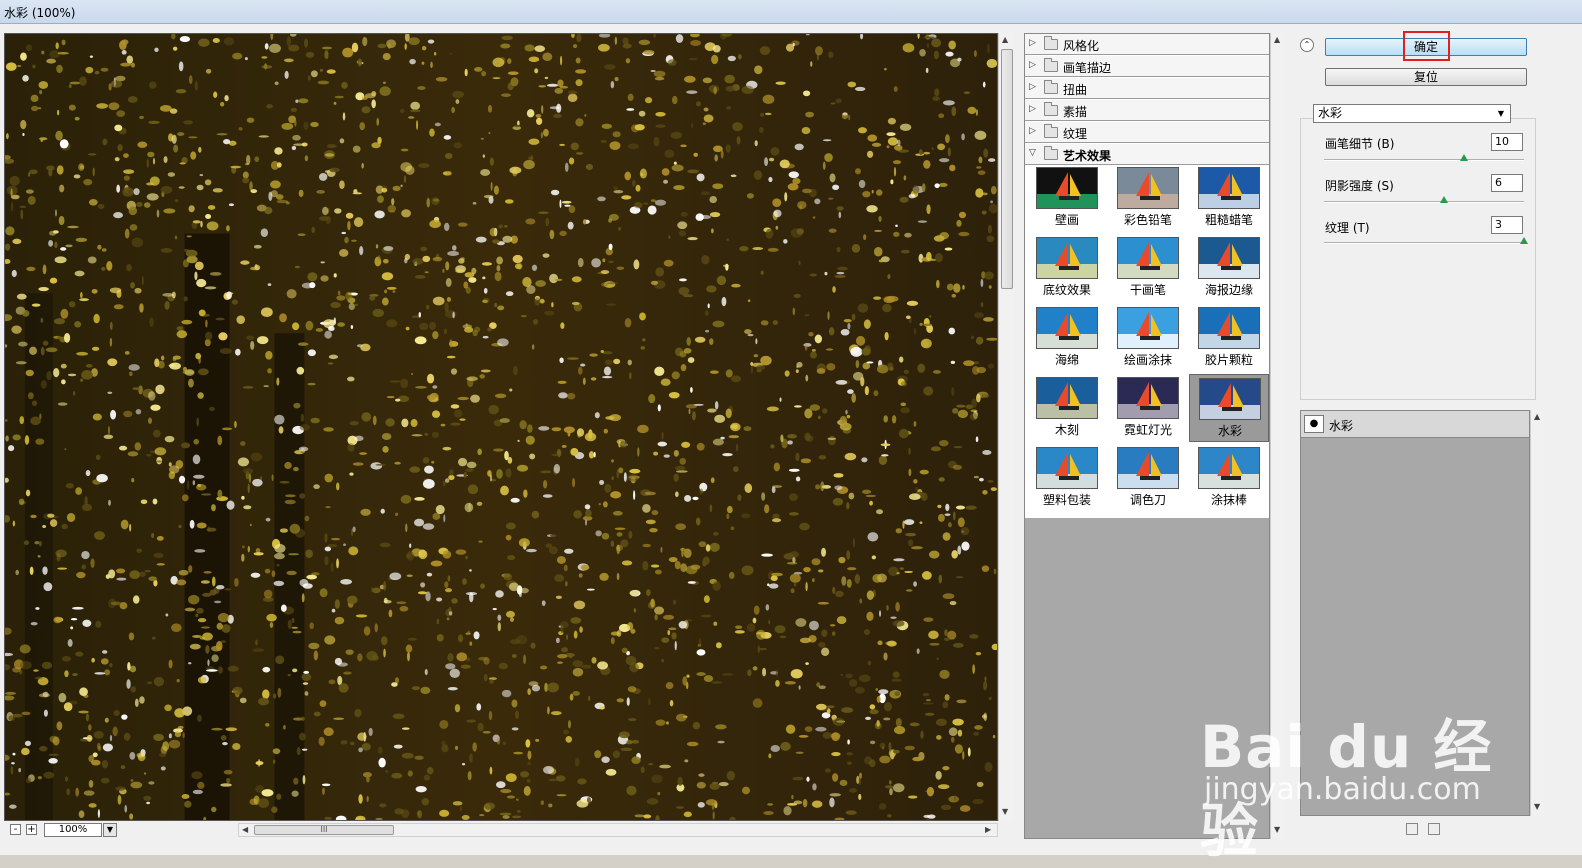 This screenshot has width=1582, height=868. I want to click on scroll-left-arrow-icon: ◀, so click(245, 829).